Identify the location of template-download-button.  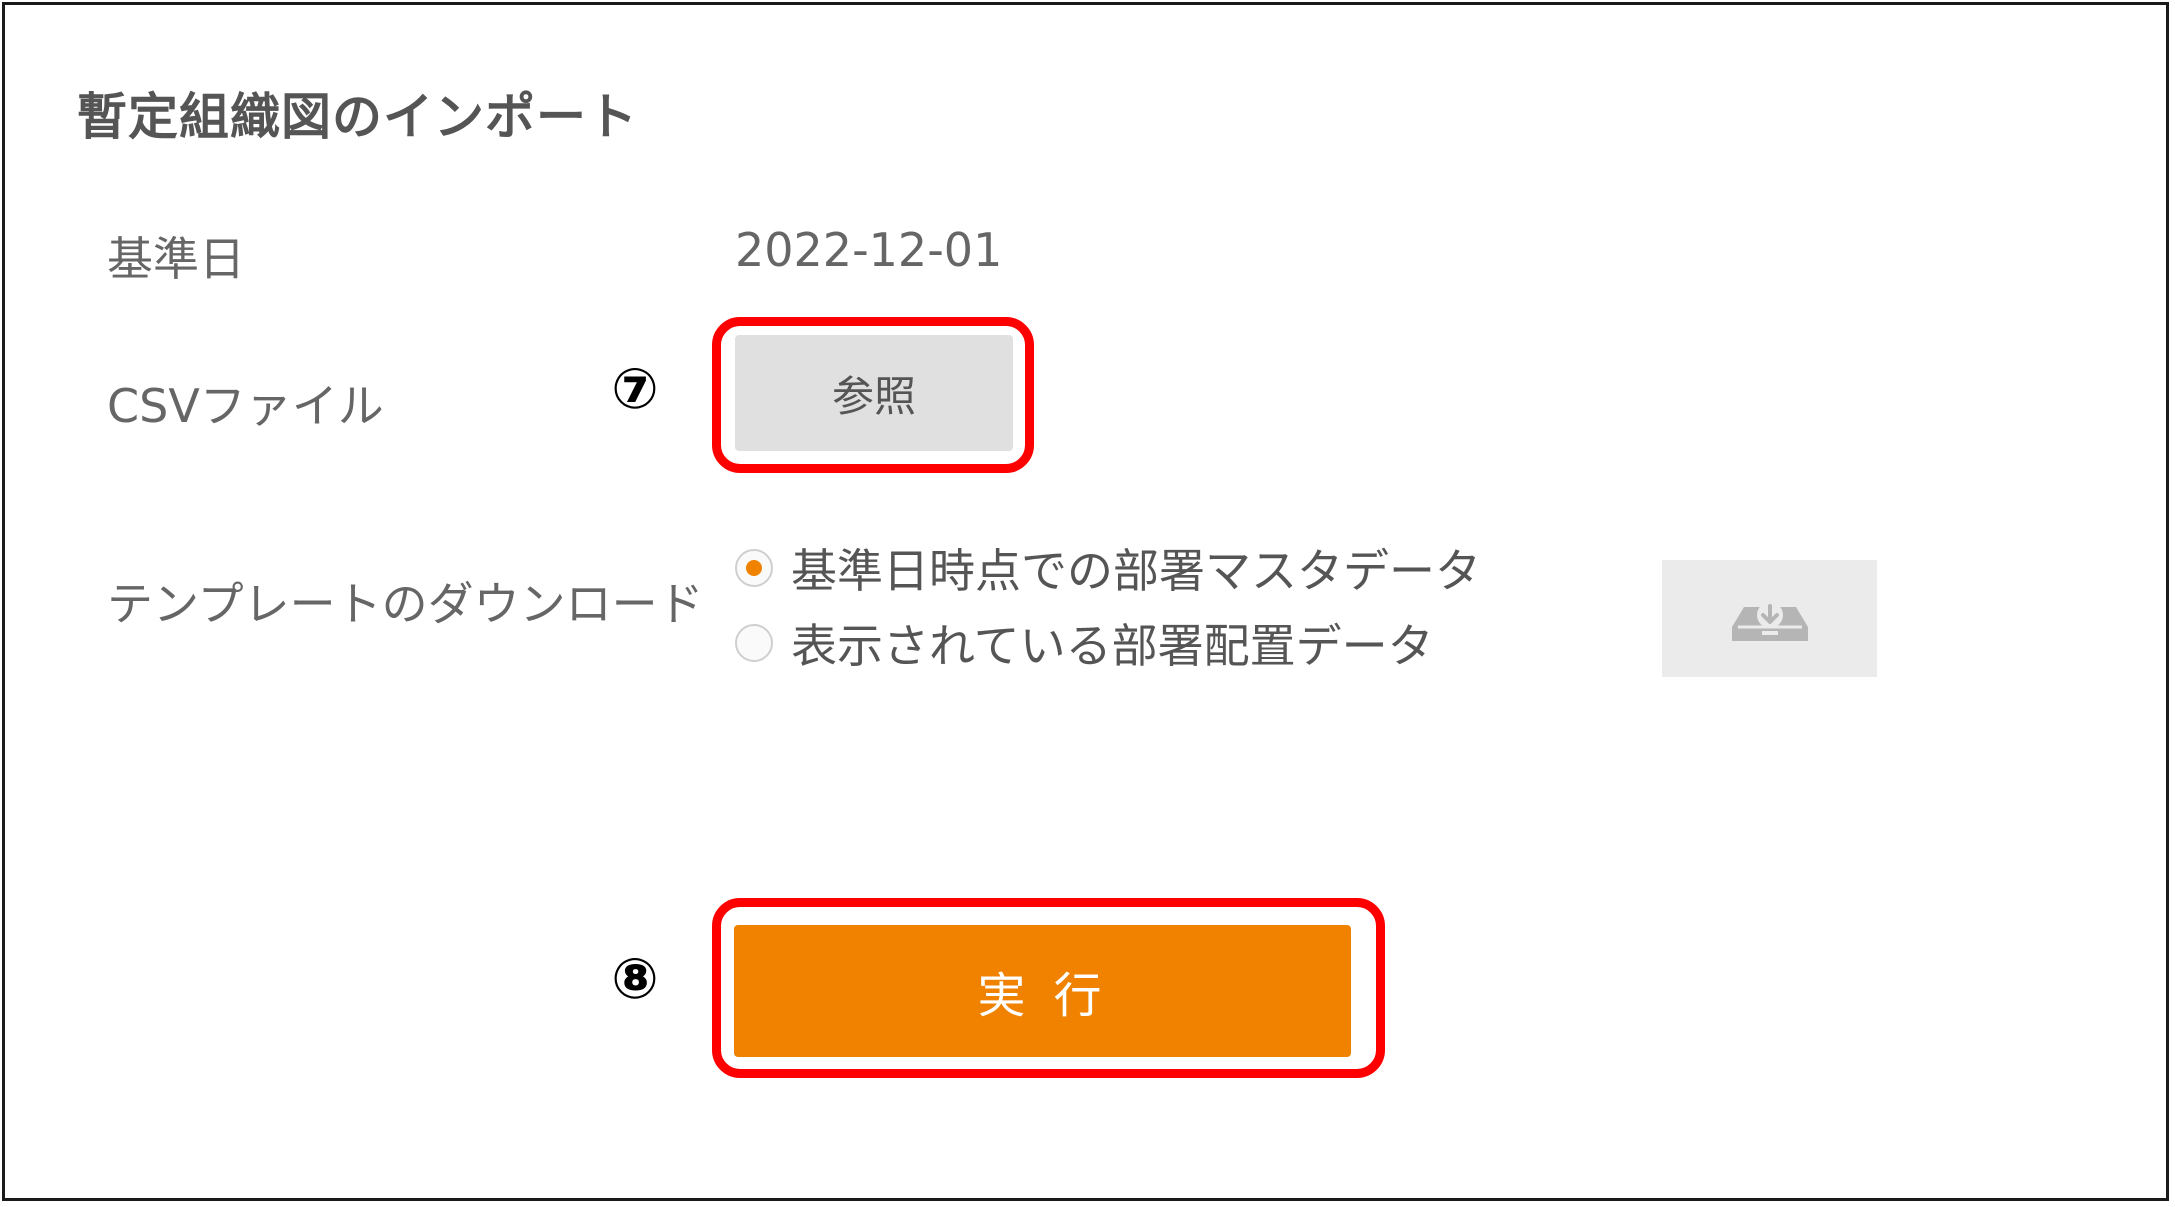
(1769, 618).